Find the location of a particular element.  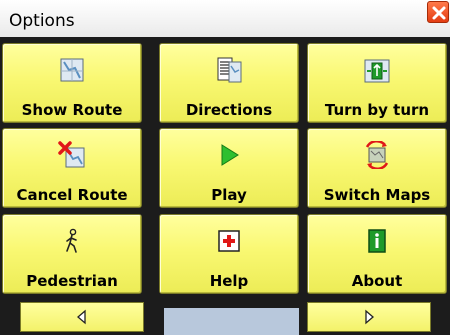

switch-maps-icon is located at coordinates (377, 155).